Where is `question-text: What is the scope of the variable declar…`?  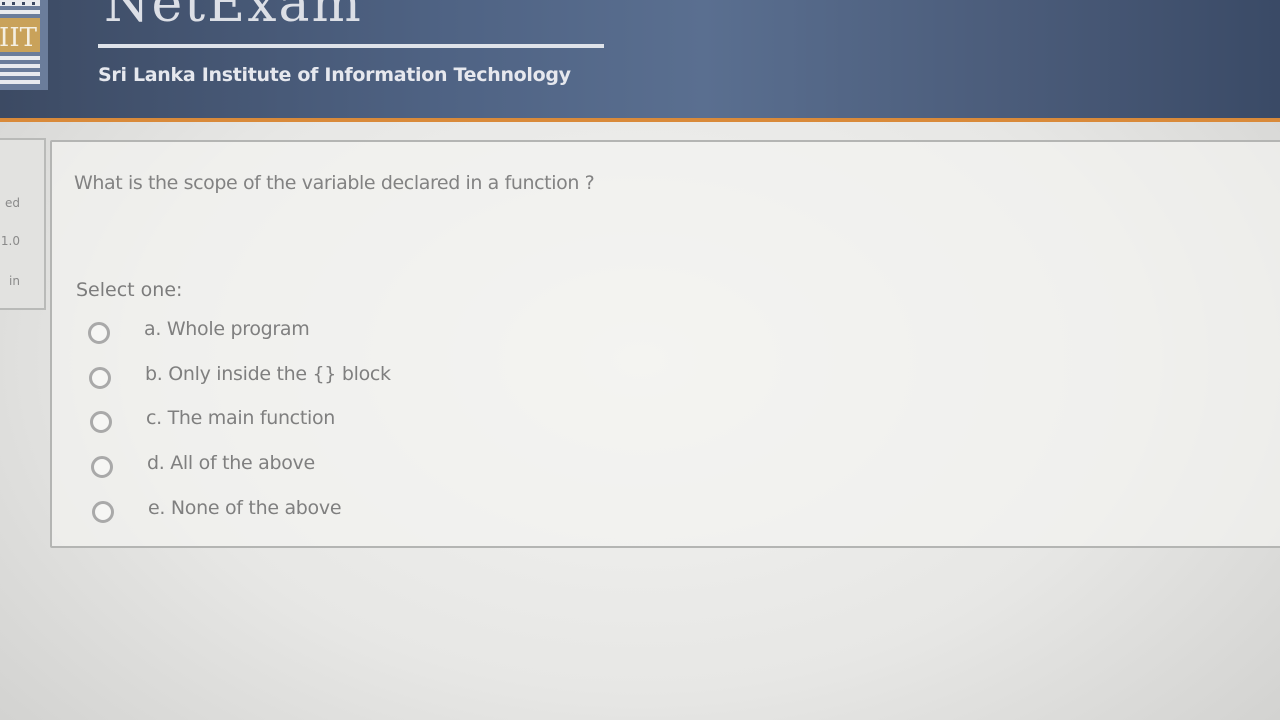 question-text: What is the scope of the variable declar… is located at coordinates (334, 183).